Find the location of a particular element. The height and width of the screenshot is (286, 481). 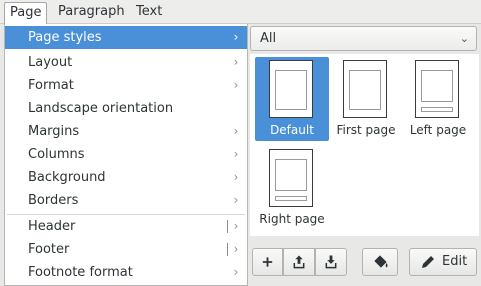

menu-item-page-styles: Page styles › is located at coordinates (126, 37).